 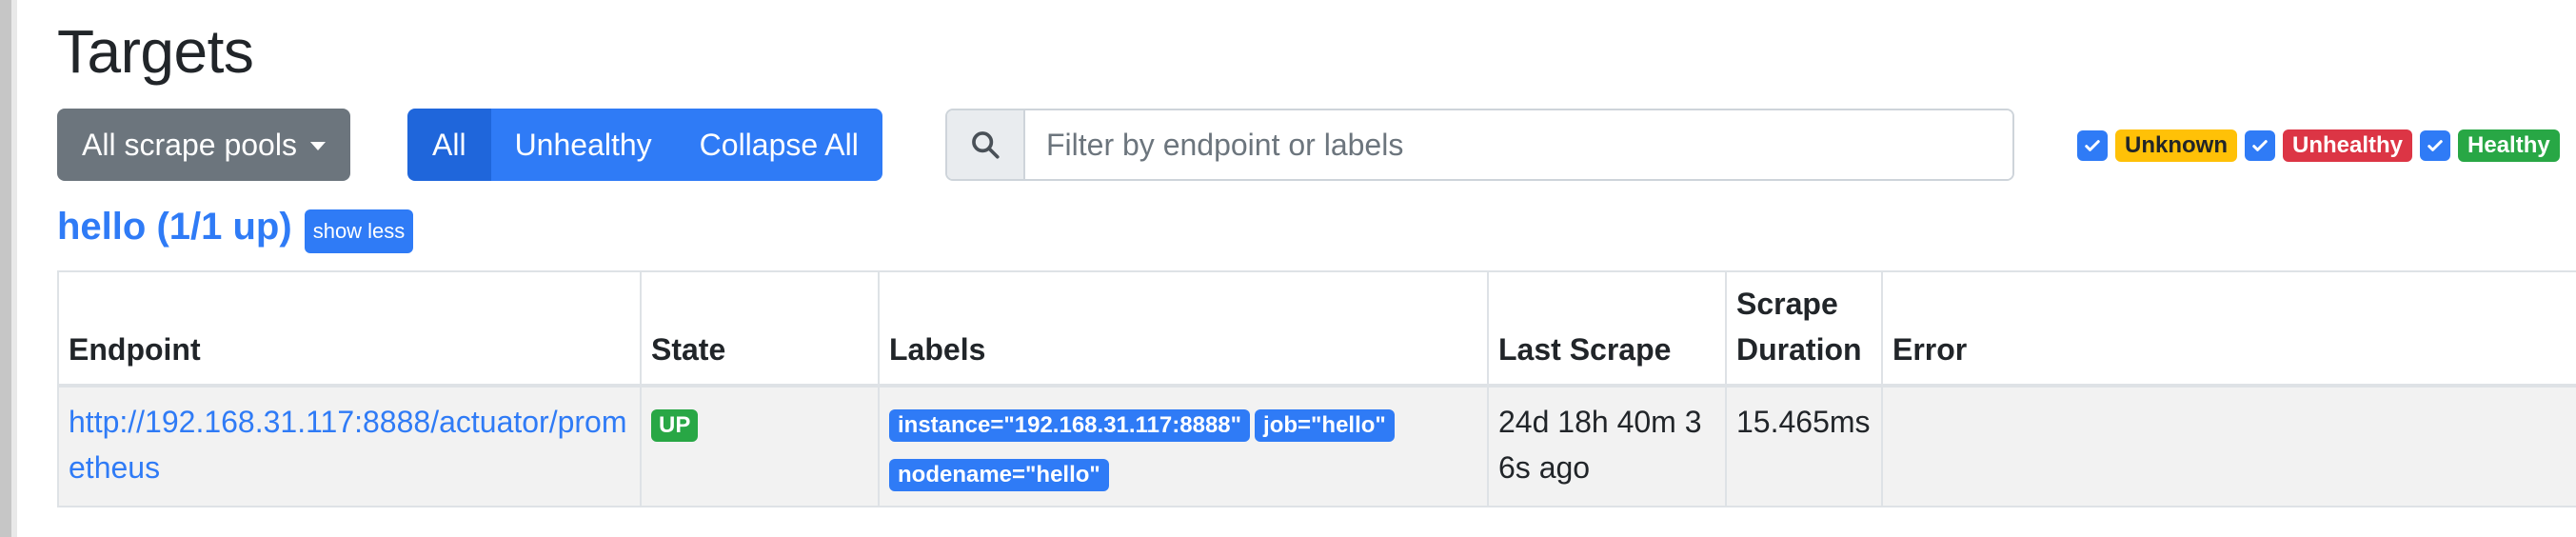 What do you see at coordinates (349, 329) in the screenshot?
I see `header-endpoint: Endpoint` at bounding box center [349, 329].